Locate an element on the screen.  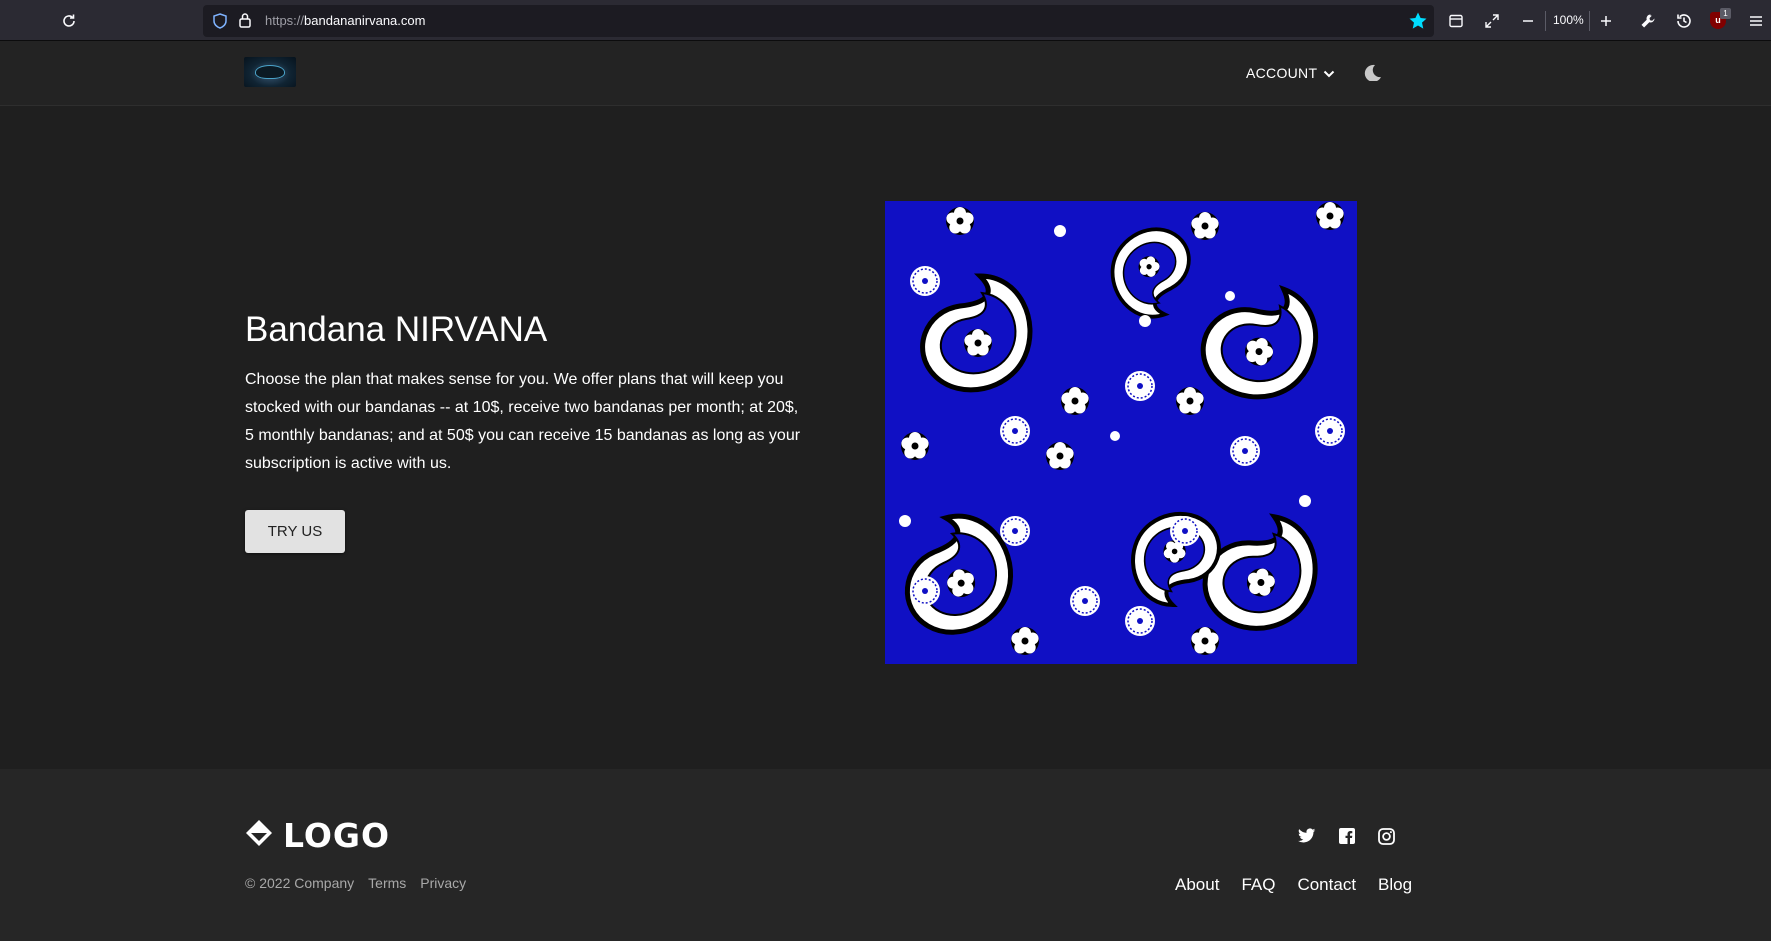
reload-icon is located at coordinates (69, 21).